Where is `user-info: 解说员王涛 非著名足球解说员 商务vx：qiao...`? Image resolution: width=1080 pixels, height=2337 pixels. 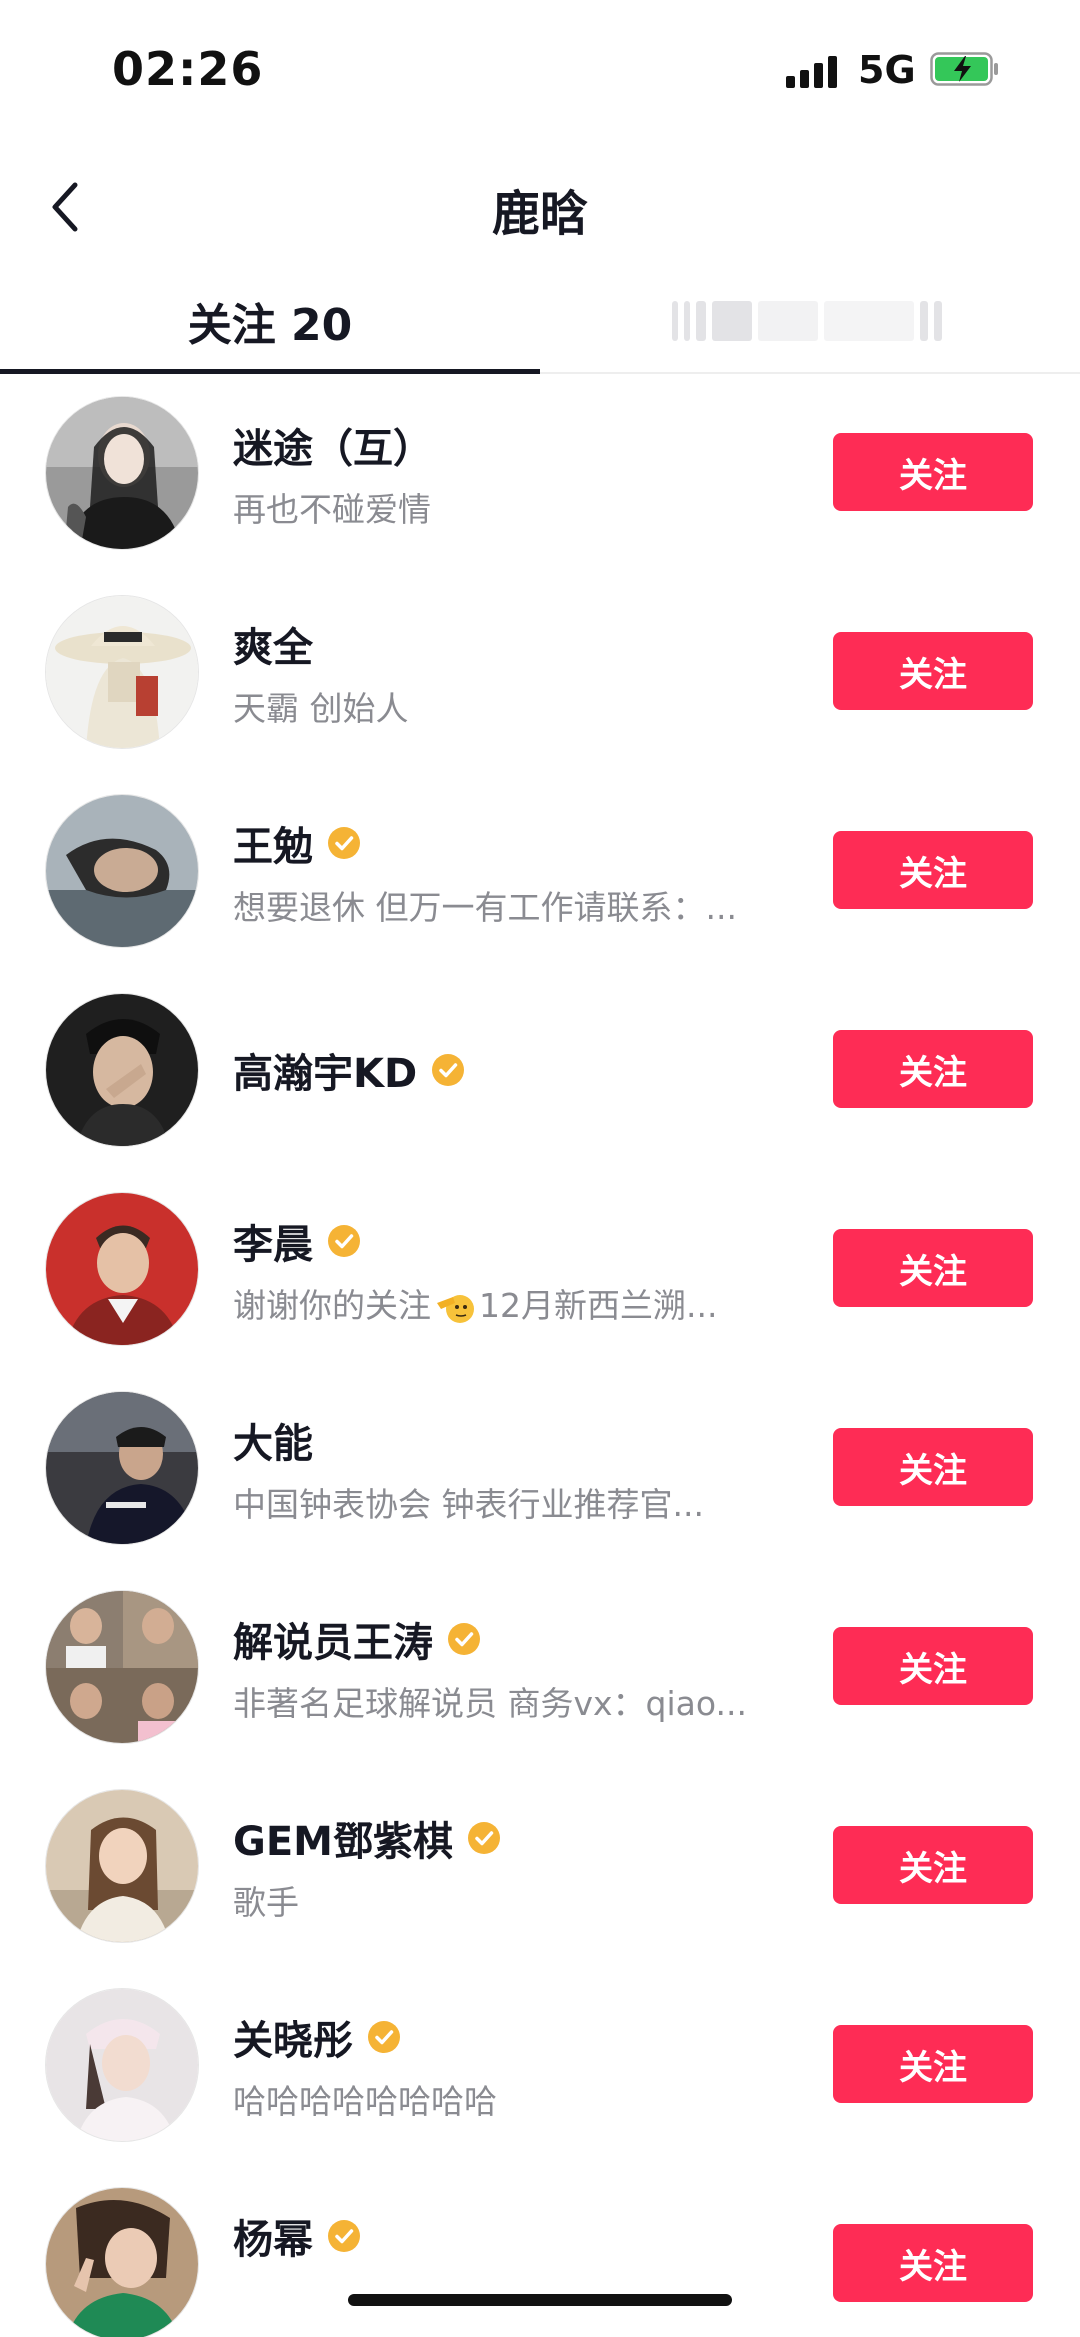 user-info: 解说员王涛 非著名足球解说员 商务vx：qiao... is located at coordinates (513, 1668).